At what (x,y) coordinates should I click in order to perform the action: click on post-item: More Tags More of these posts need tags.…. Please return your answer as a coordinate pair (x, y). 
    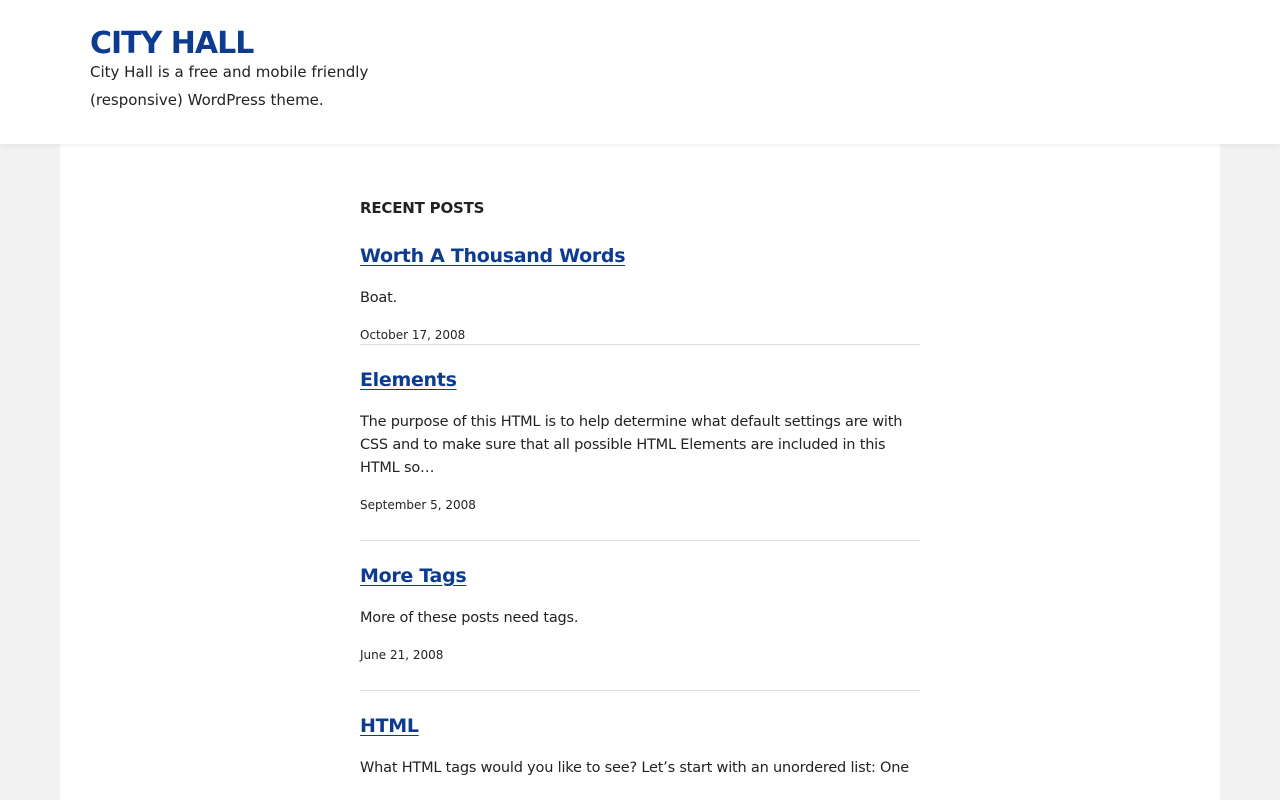
    Looking at the image, I should click on (640, 616).